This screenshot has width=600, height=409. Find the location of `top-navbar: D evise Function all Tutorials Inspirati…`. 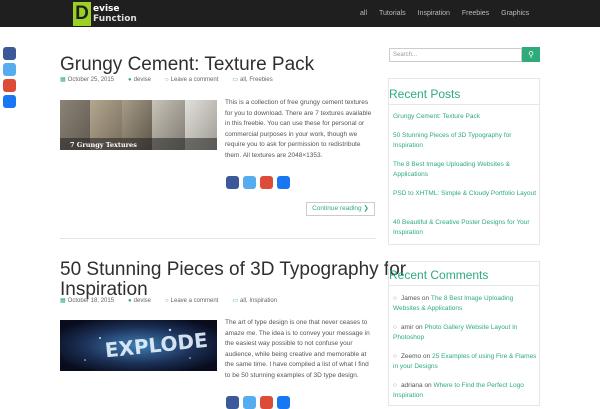

top-navbar: D evise Function all Tutorials Inspirati… is located at coordinates (300, 13).